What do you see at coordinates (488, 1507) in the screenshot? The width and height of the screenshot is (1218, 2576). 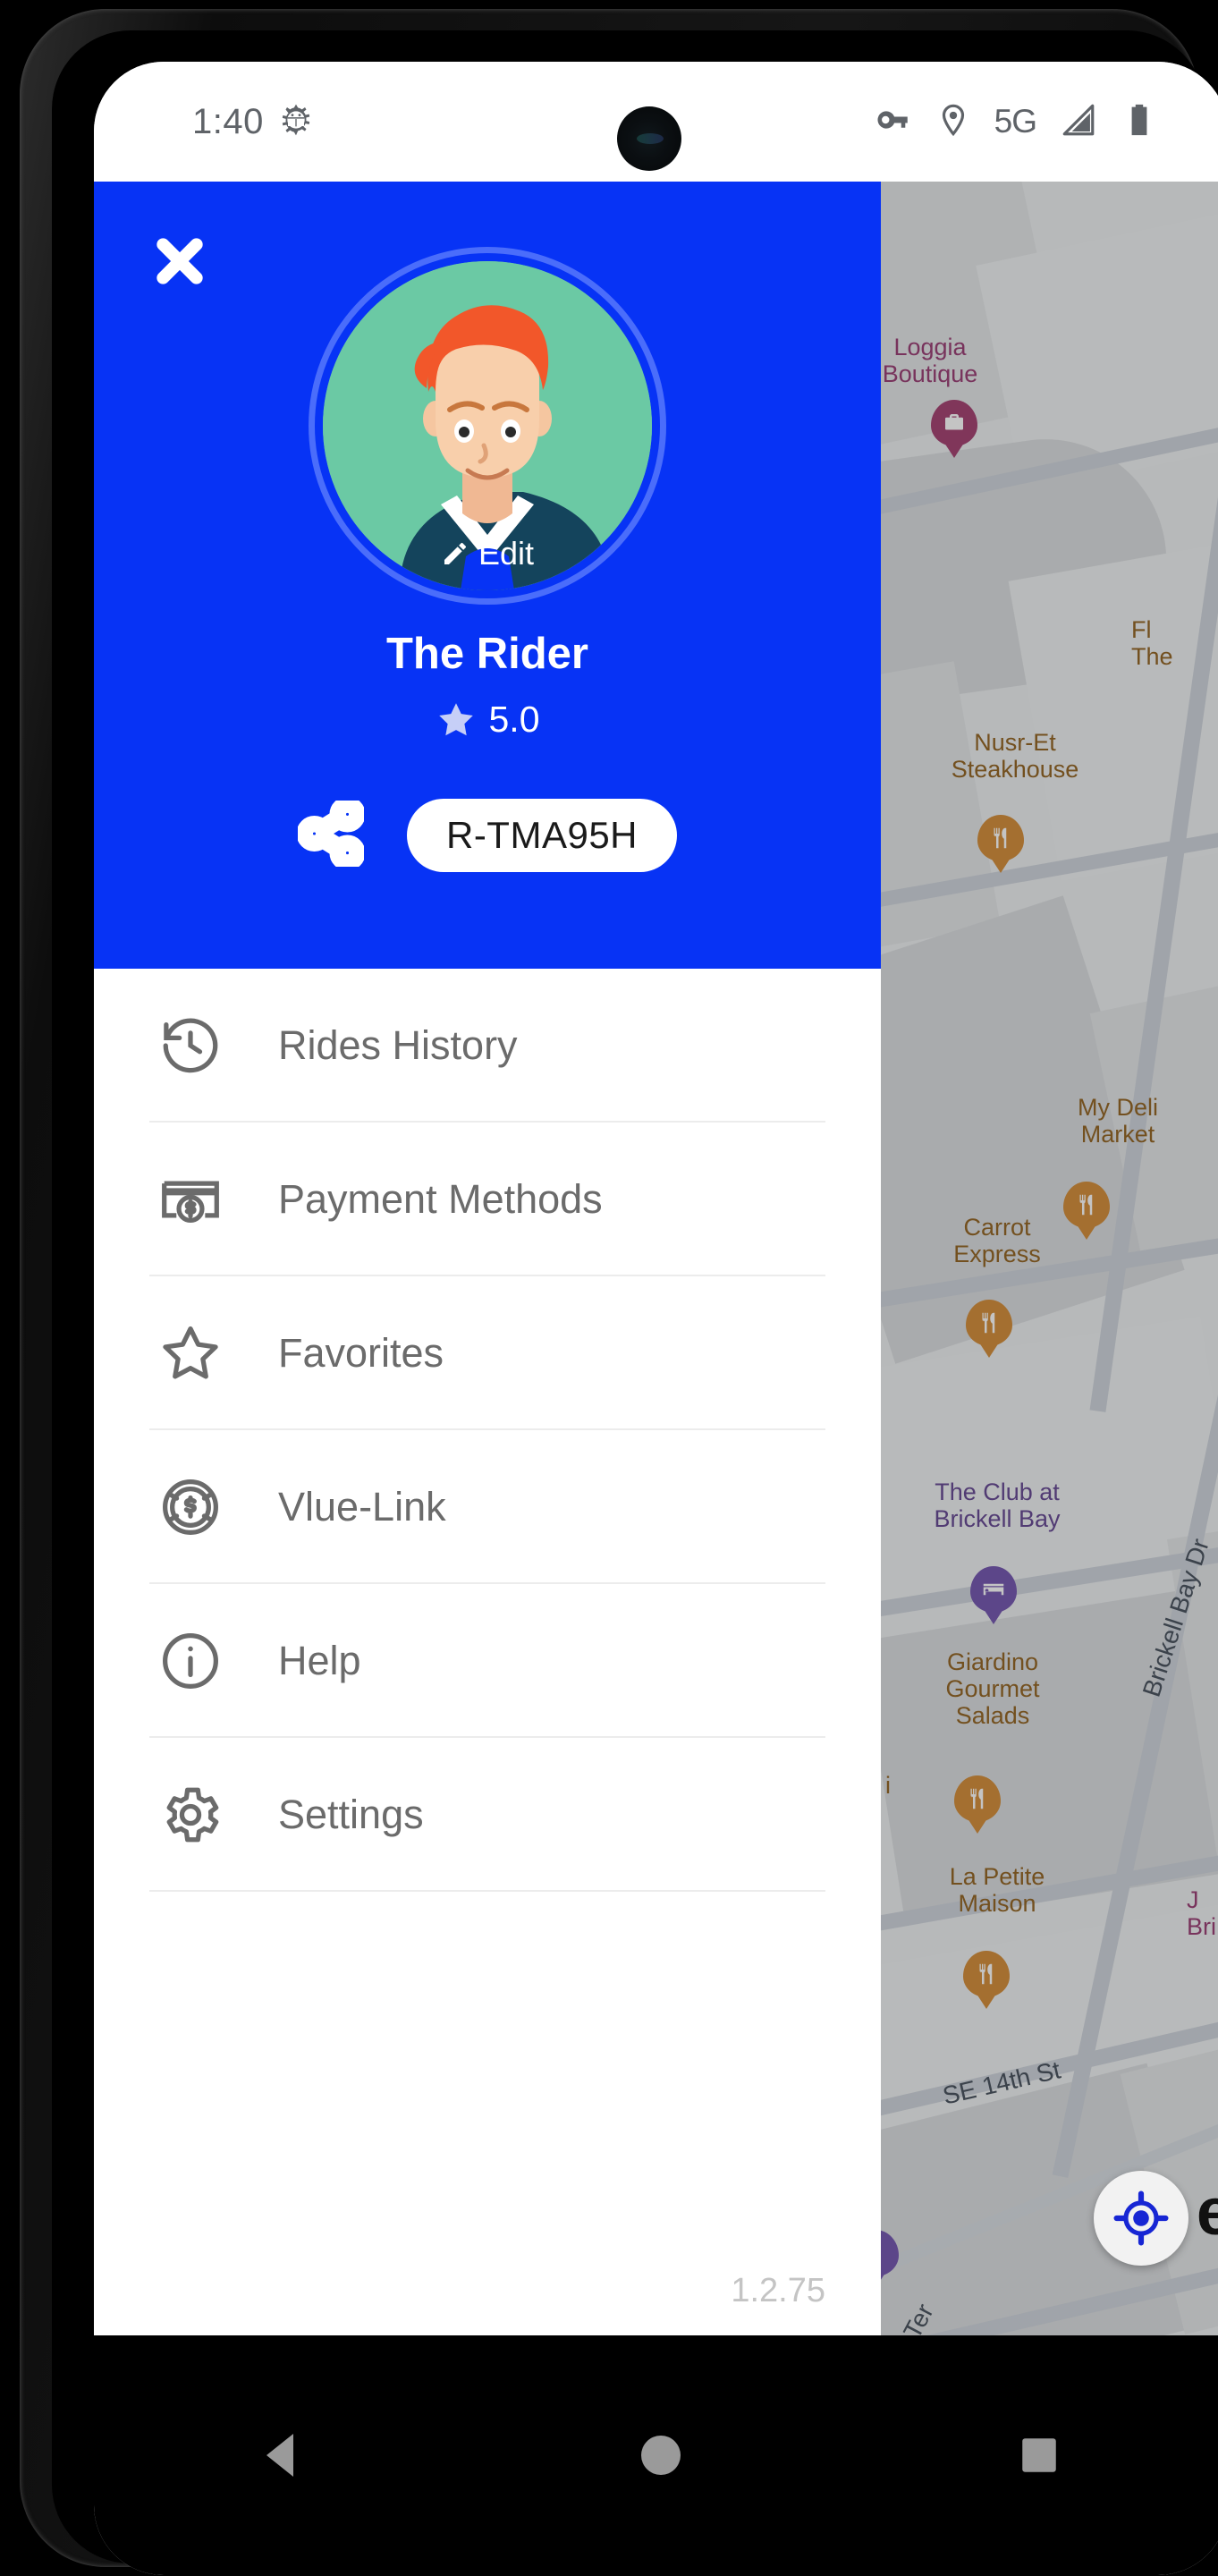 I see `menu-item-vlue-link: Vlue-Link` at bounding box center [488, 1507].